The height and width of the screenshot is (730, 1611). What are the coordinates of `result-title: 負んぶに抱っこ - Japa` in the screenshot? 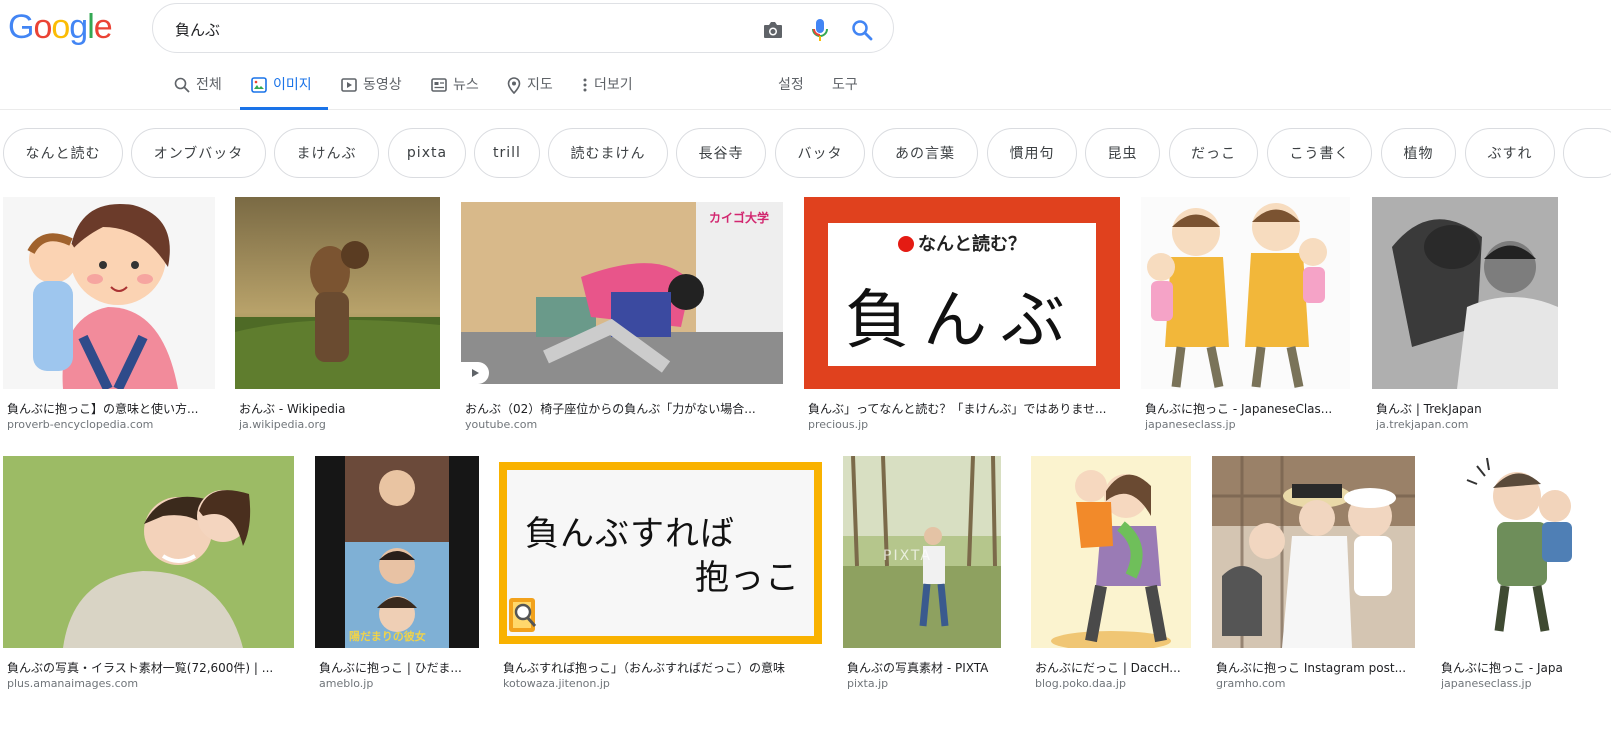 It's located at (1525, 667).